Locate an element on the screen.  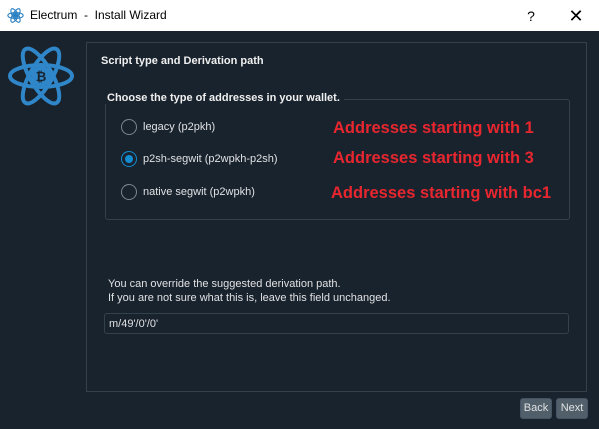
help-button: ? is located at coordinates (531, 16).